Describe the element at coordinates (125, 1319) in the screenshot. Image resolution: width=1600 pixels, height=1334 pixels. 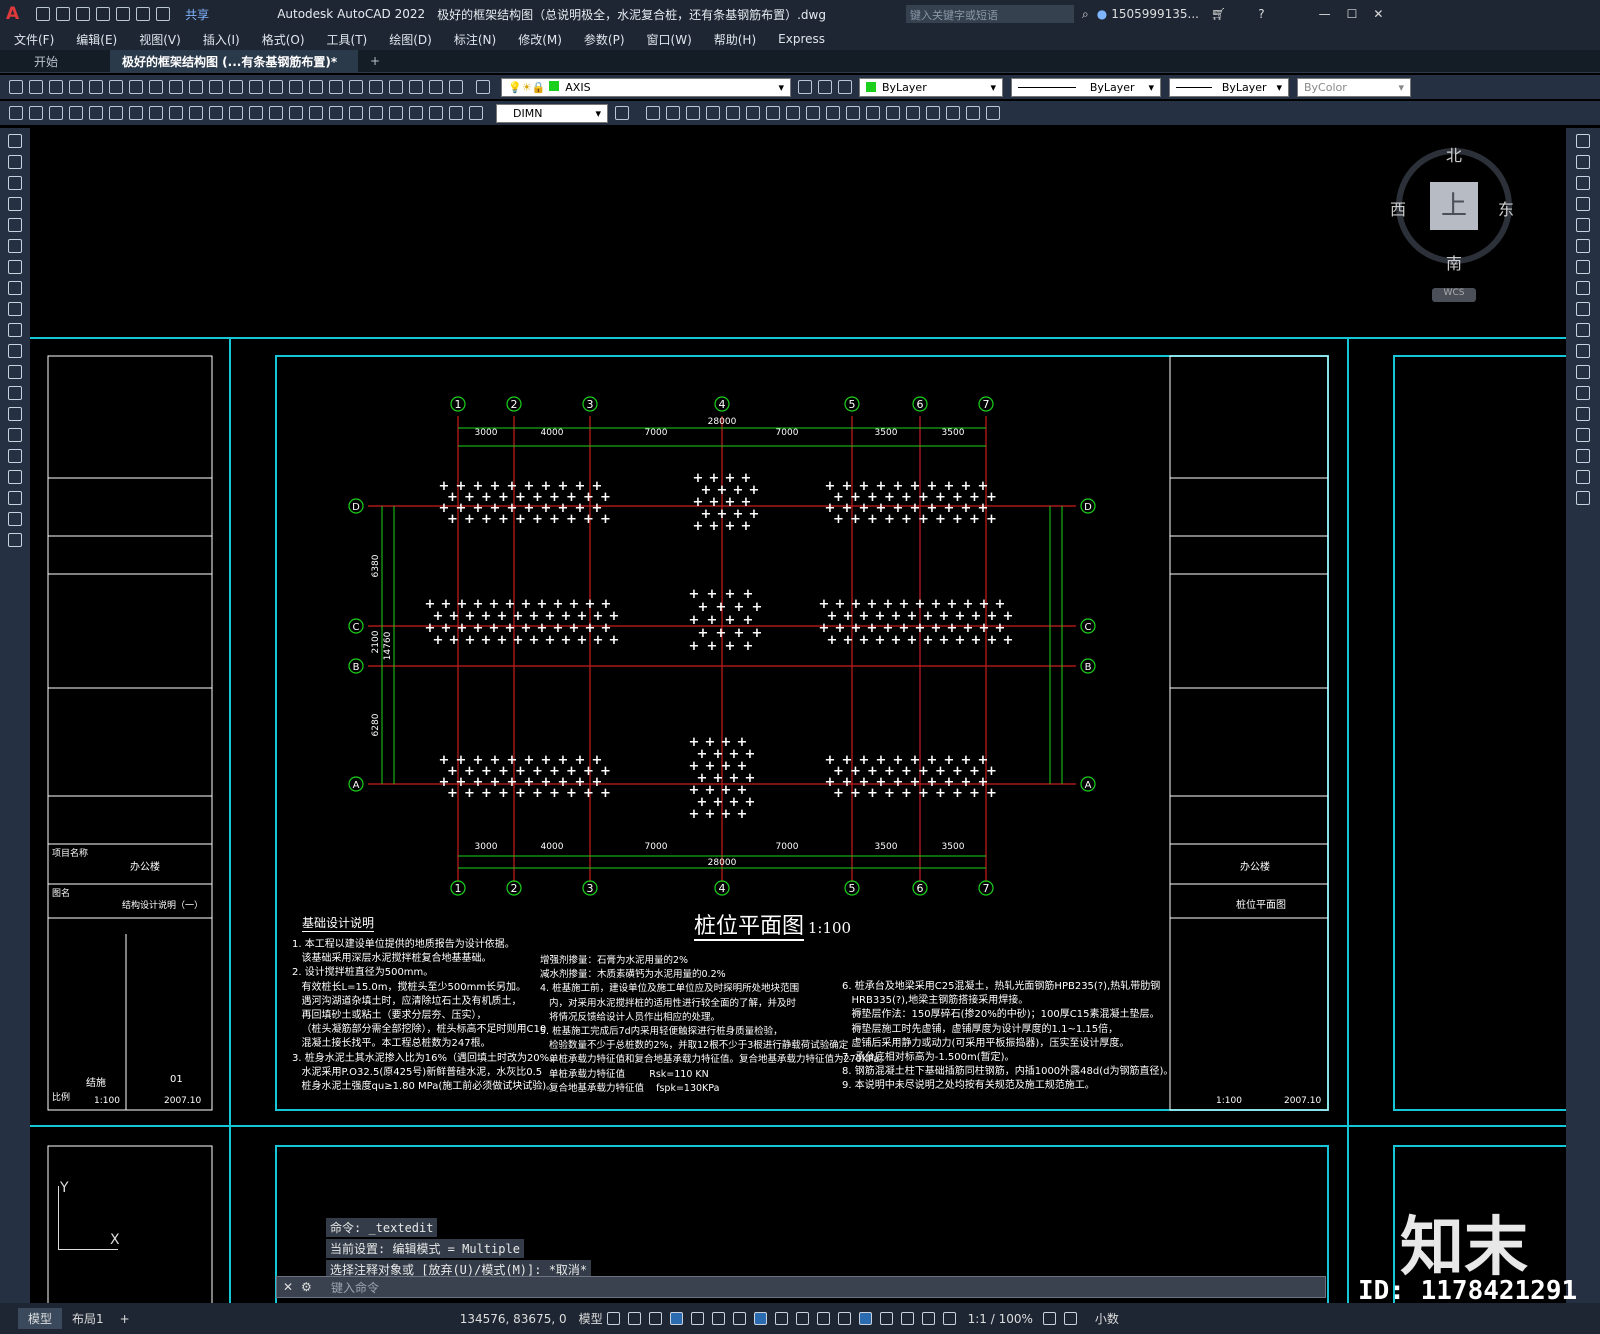
I see `add-layout-button: +` at that location.